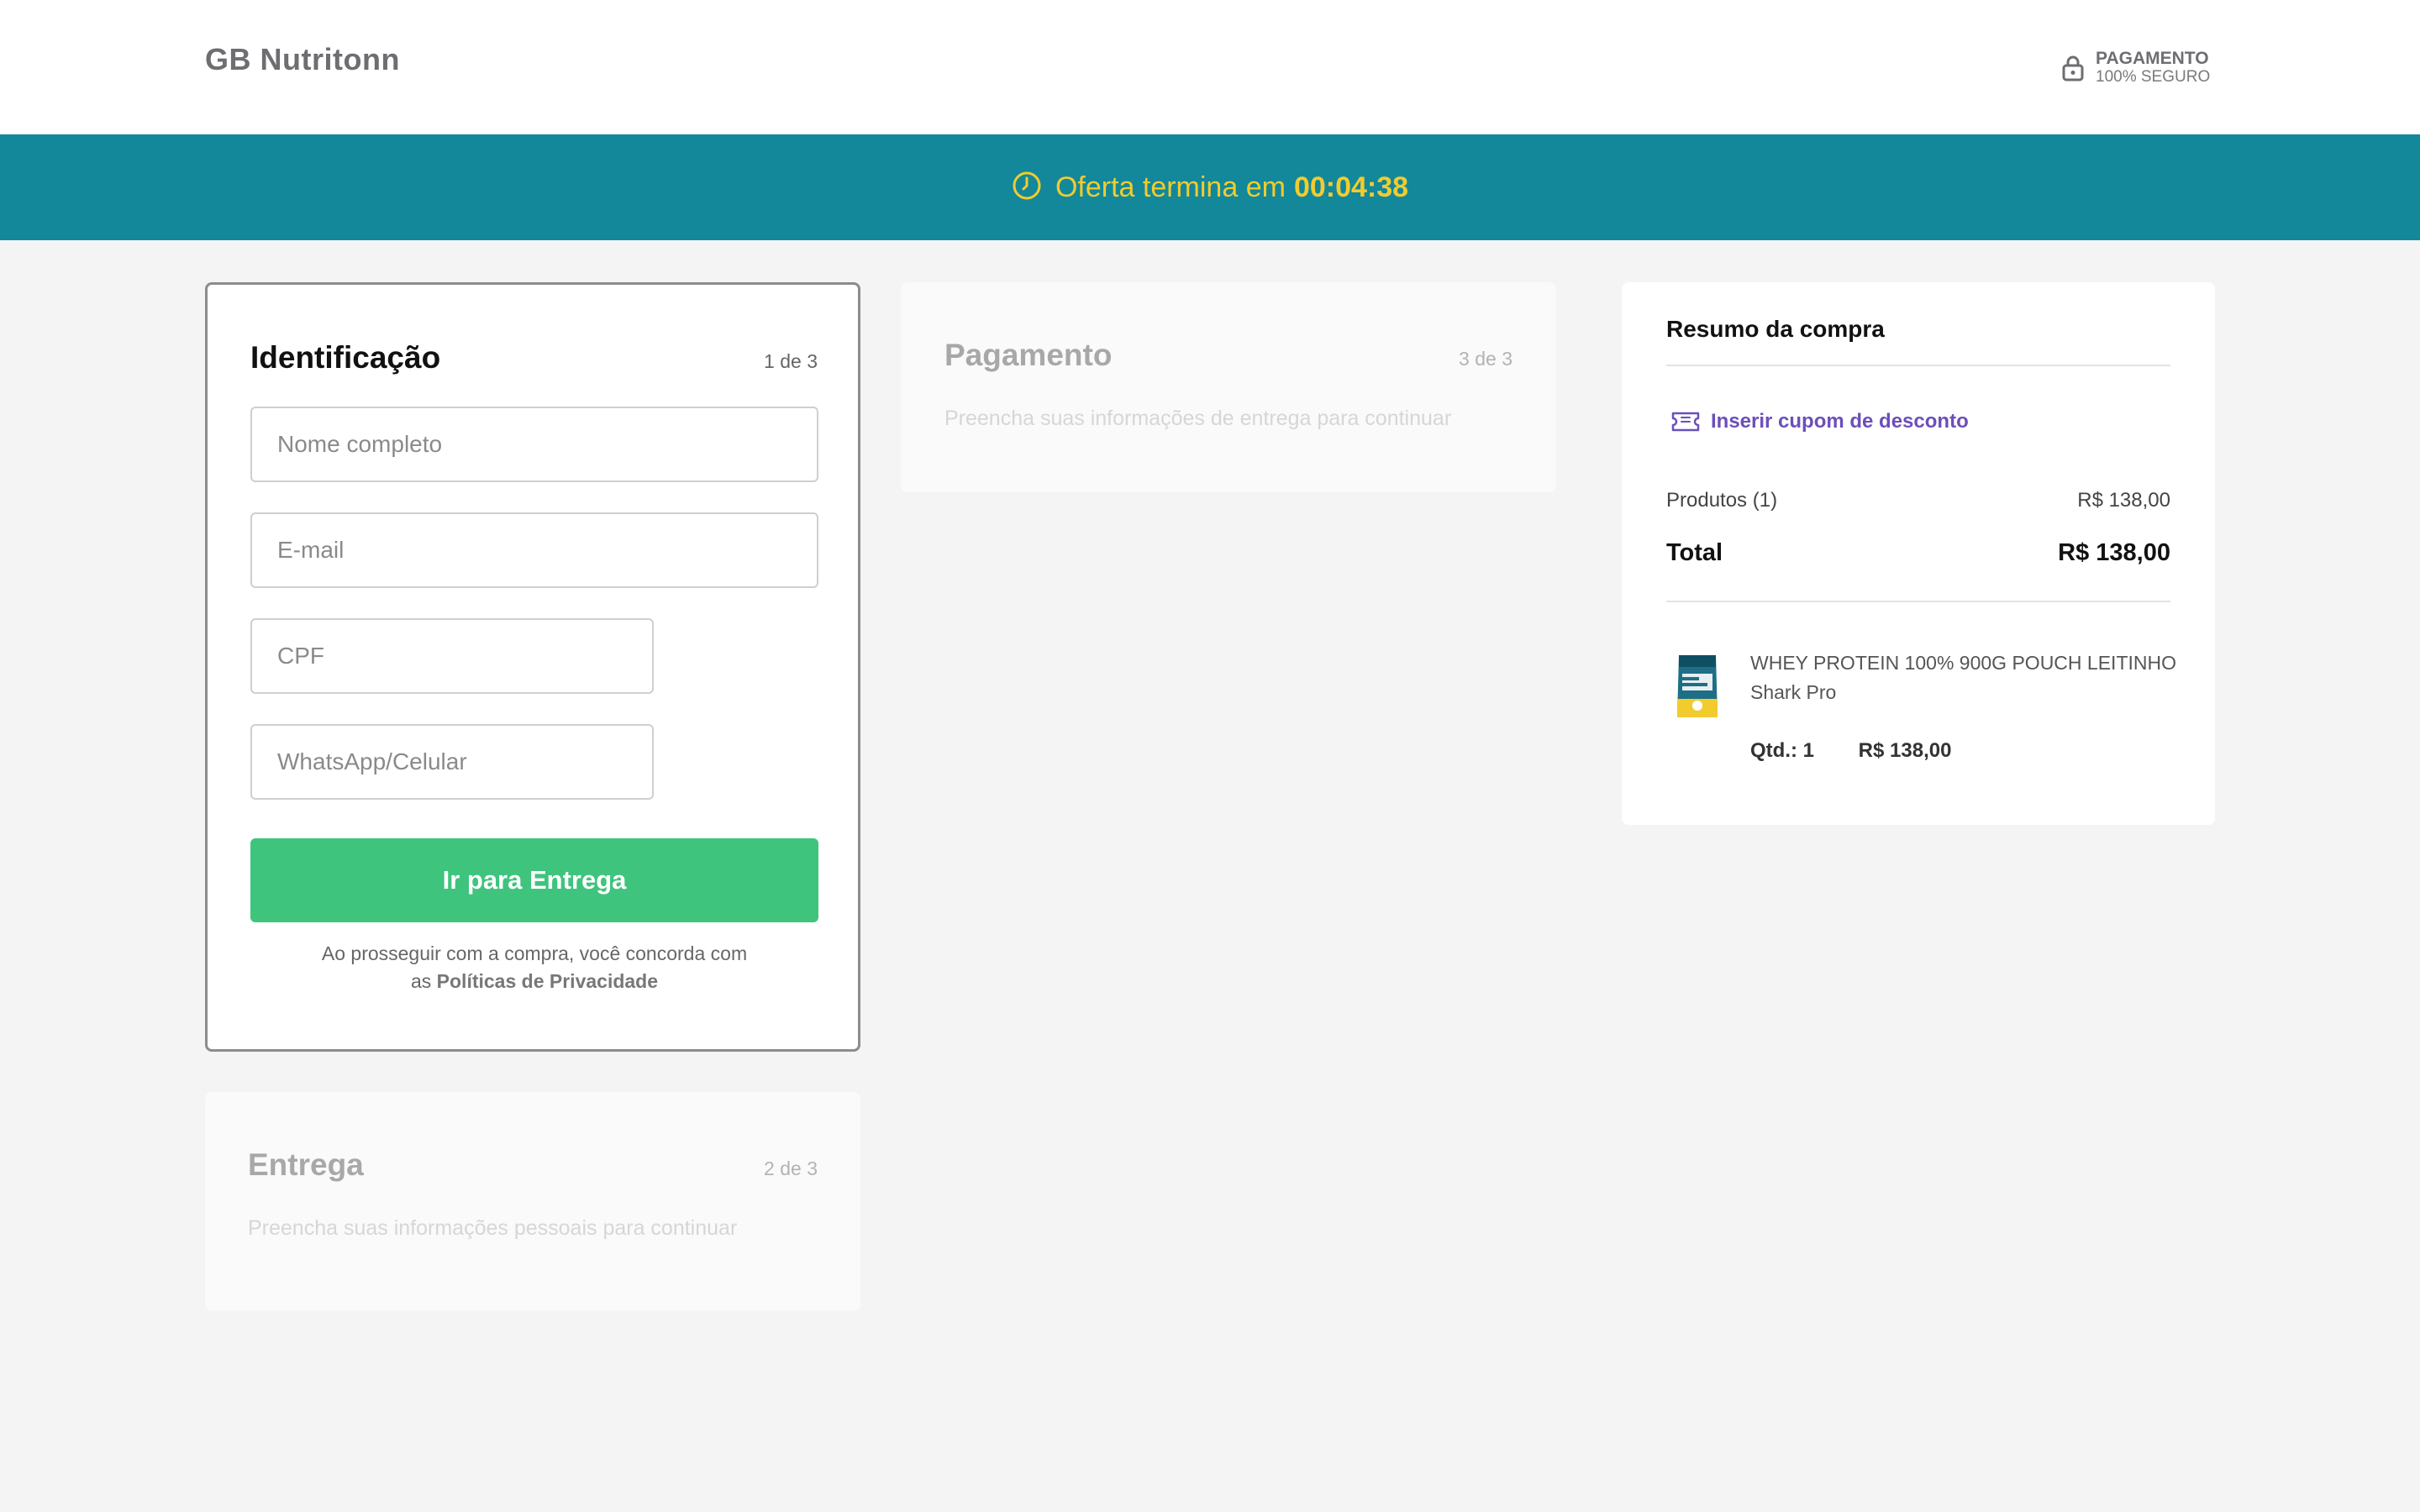 This screenshot has width=2420, height=1512. Describe the element at coordinates (1210, 67) in the screenshot. I see `header: GB Nutritonn PAGAMENTO 100% SEGURO` at that location.